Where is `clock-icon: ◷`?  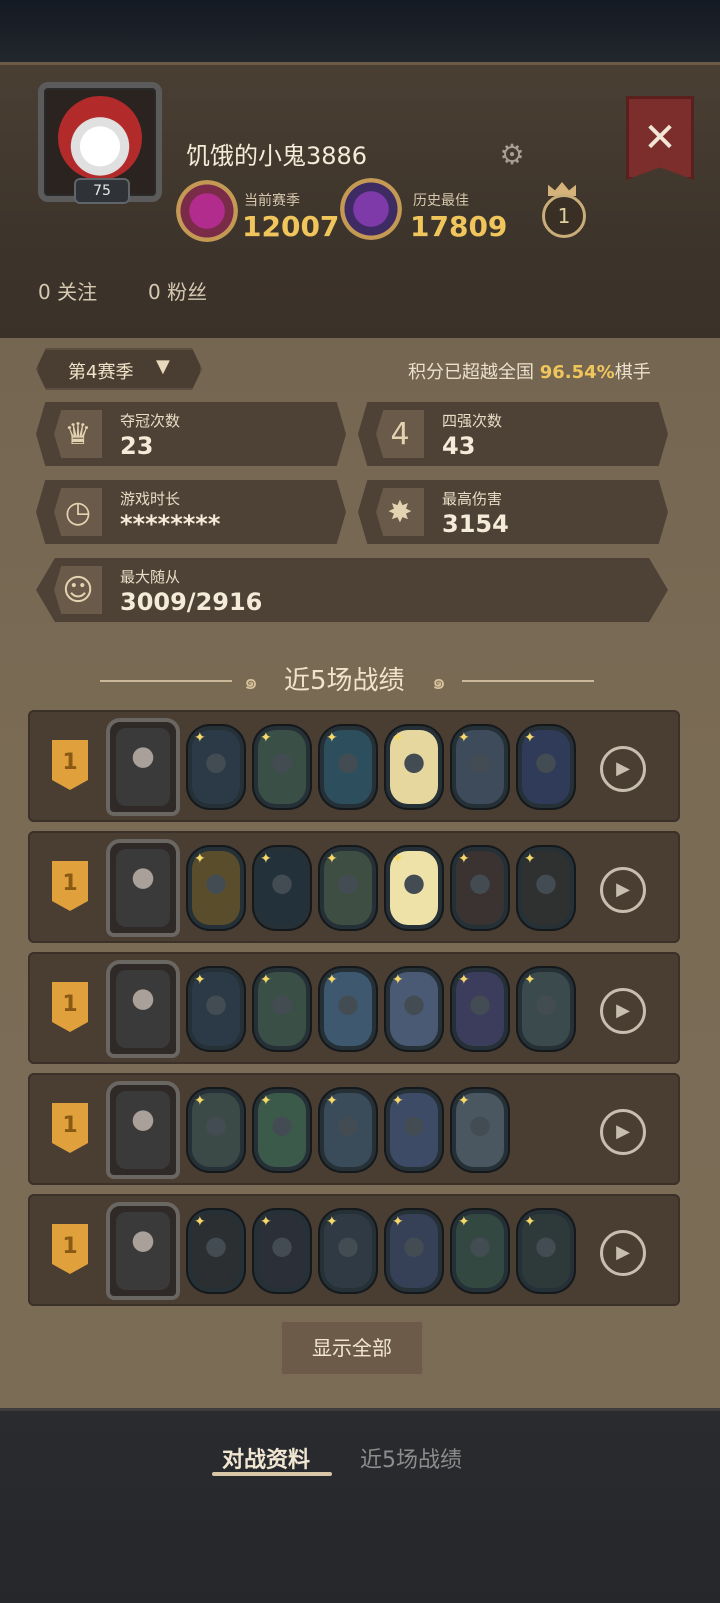
clock-icon: ◷ is located at coordinates (78, 512).